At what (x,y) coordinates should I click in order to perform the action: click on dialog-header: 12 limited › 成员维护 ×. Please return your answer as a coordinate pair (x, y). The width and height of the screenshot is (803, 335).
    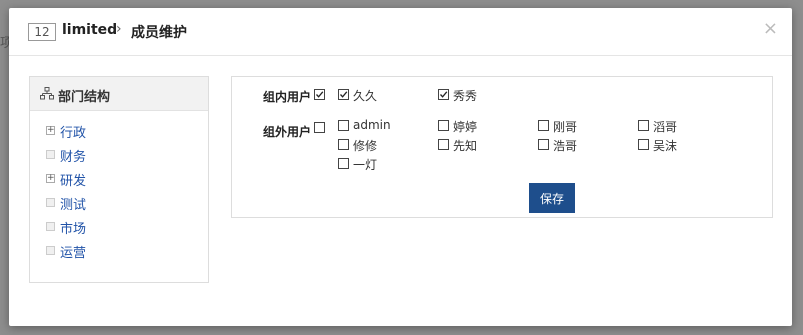
    Looking at the image, I should click on (400, 32).